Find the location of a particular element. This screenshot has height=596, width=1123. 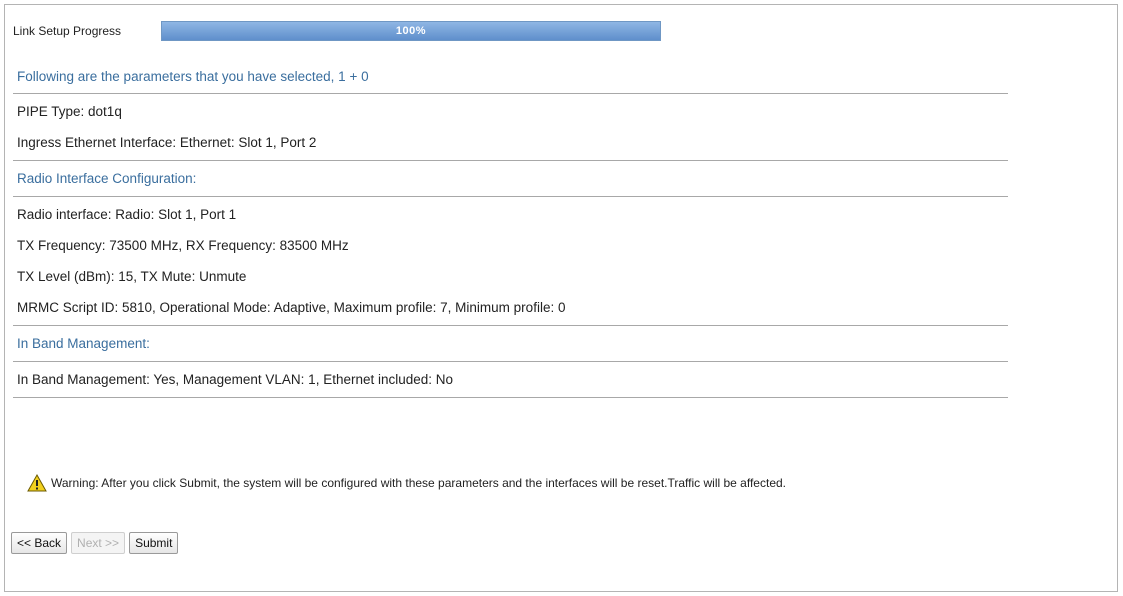

warning-icon is located at coordinates (37, 483).